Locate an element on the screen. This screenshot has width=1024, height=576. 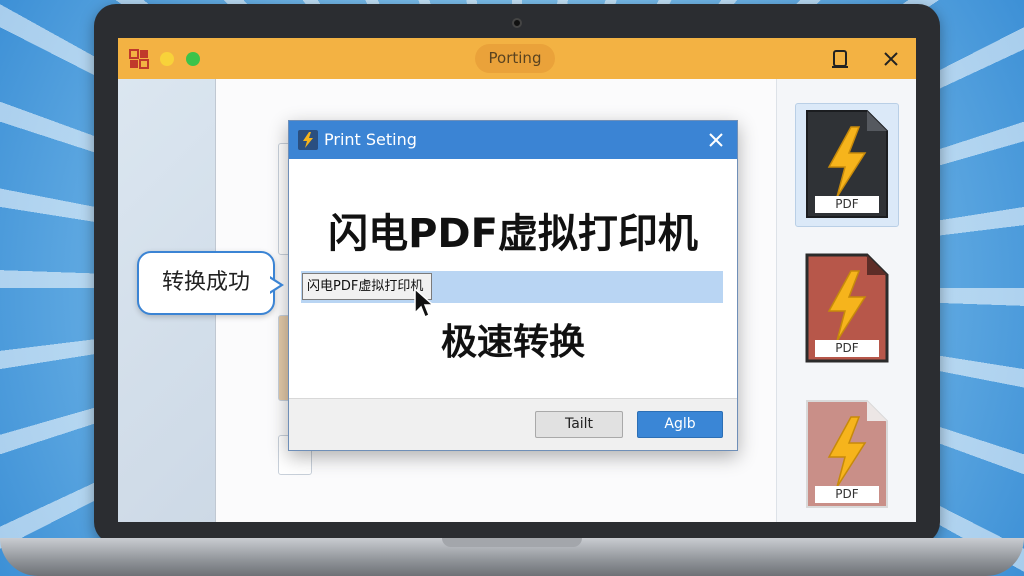
restore-icon is located at coordinates (840, 59).